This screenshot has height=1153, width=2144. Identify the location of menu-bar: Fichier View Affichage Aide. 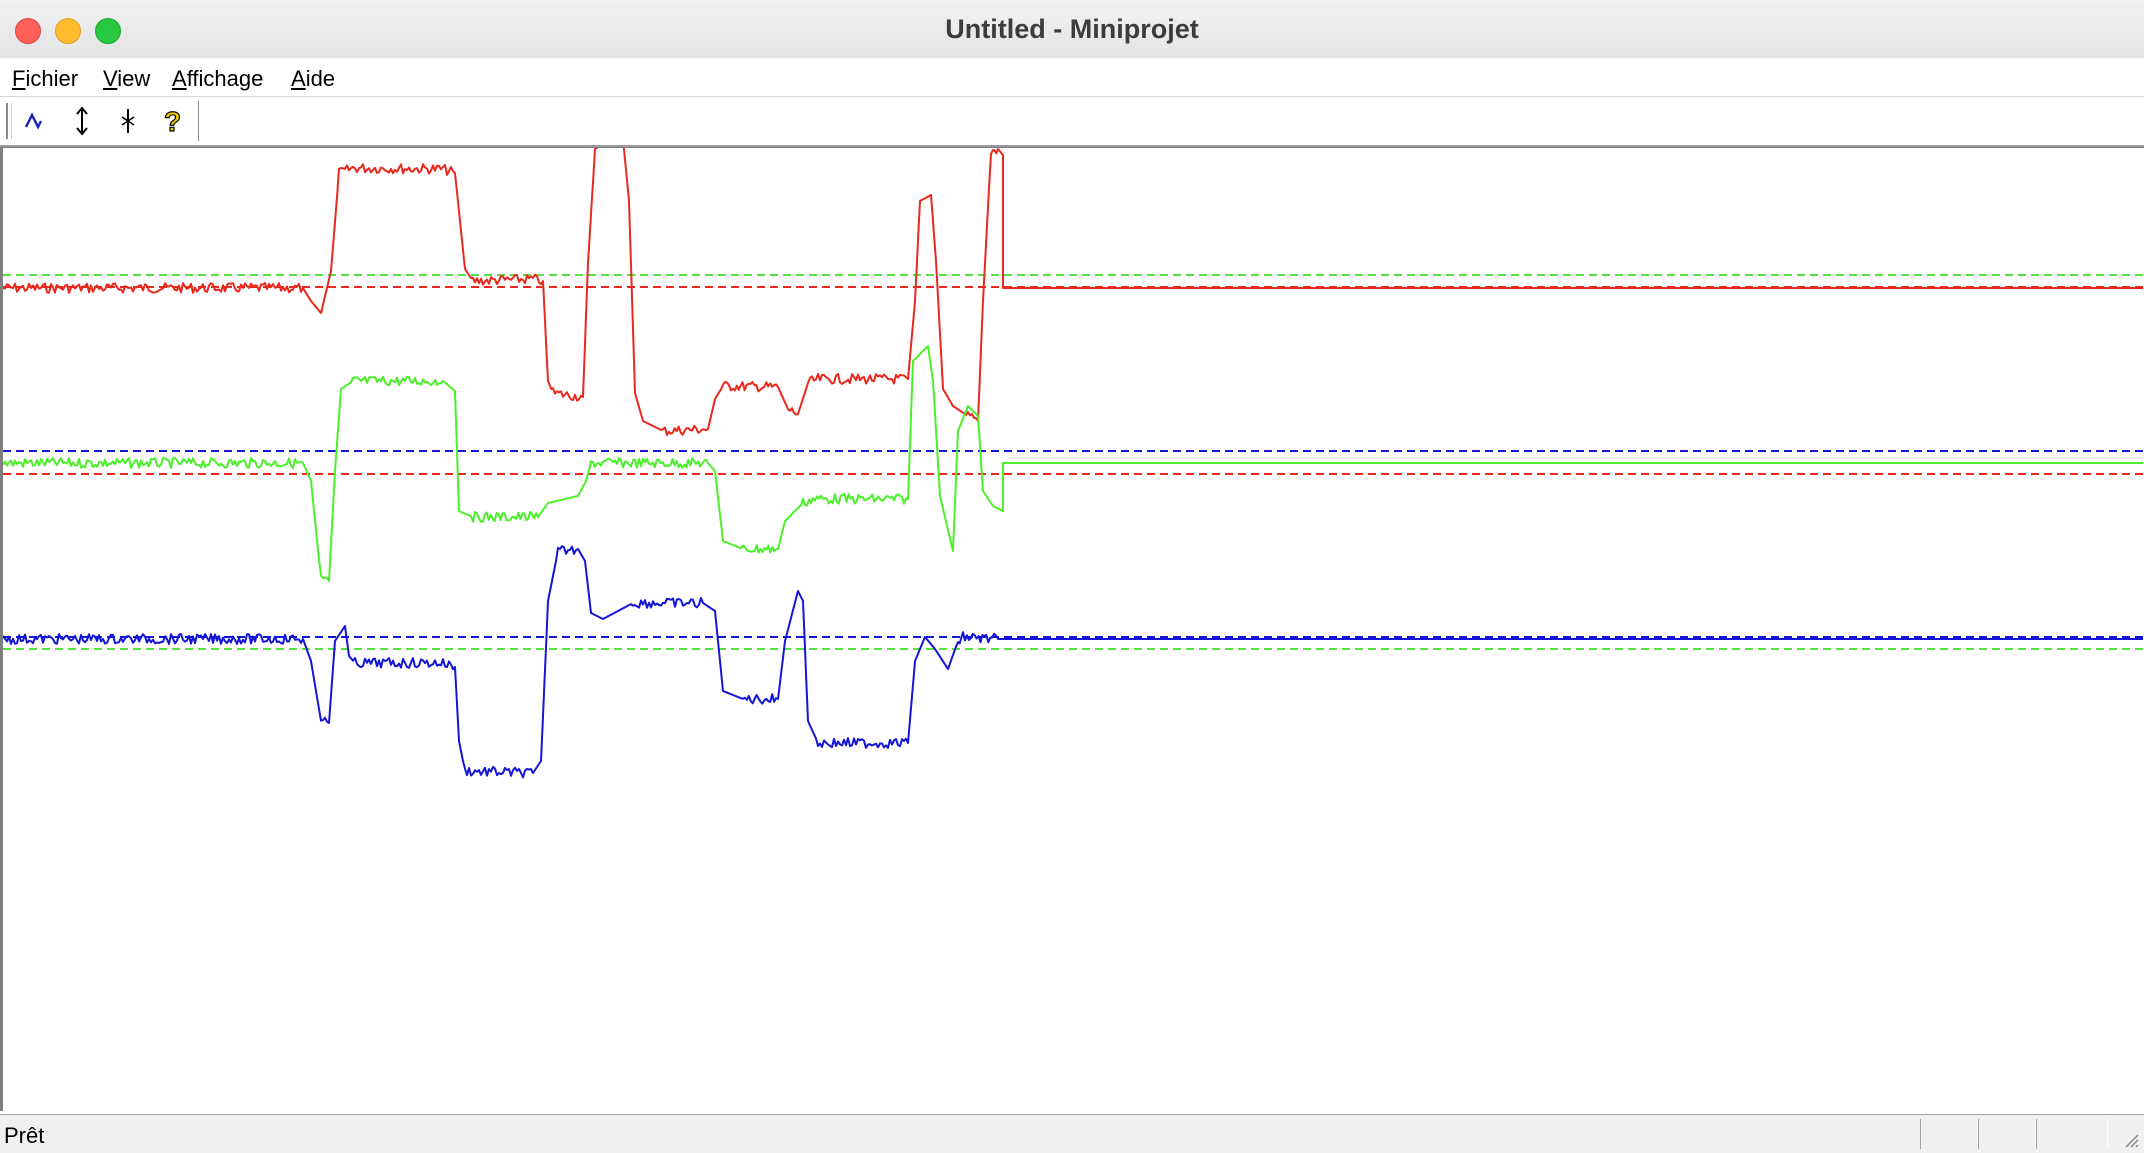
(1072, 77).